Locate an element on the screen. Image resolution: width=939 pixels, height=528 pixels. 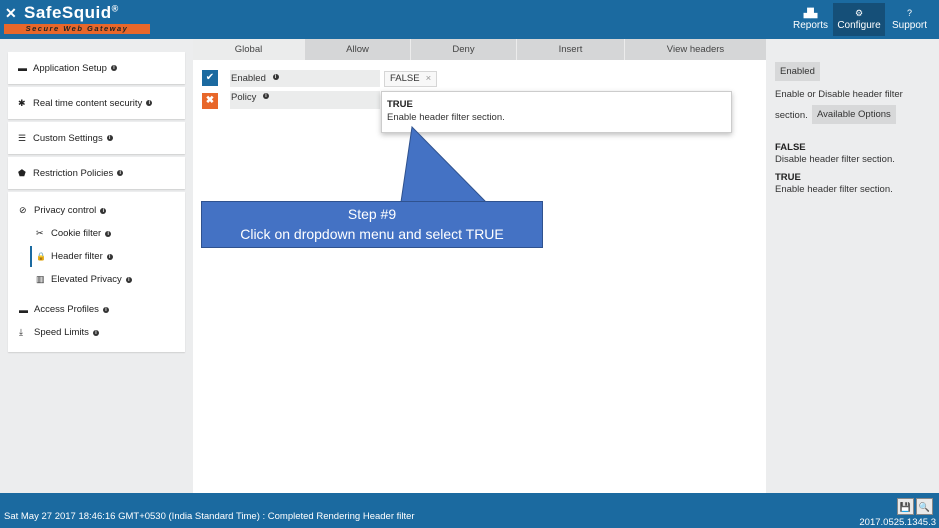
dropdown-option-desc: Enable header filter section. is located at coordinates (446, 117).